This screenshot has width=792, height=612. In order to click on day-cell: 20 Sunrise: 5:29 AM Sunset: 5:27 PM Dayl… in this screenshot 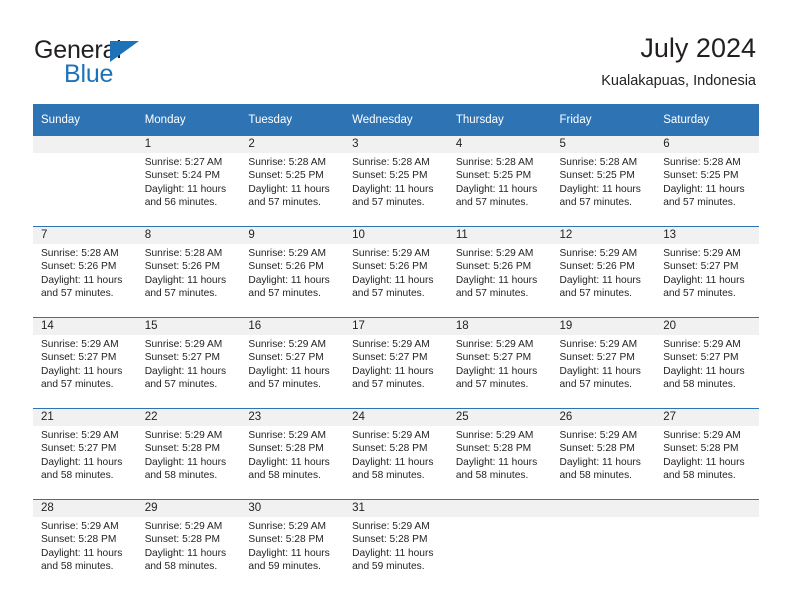, I will do `click(707, 363)`.